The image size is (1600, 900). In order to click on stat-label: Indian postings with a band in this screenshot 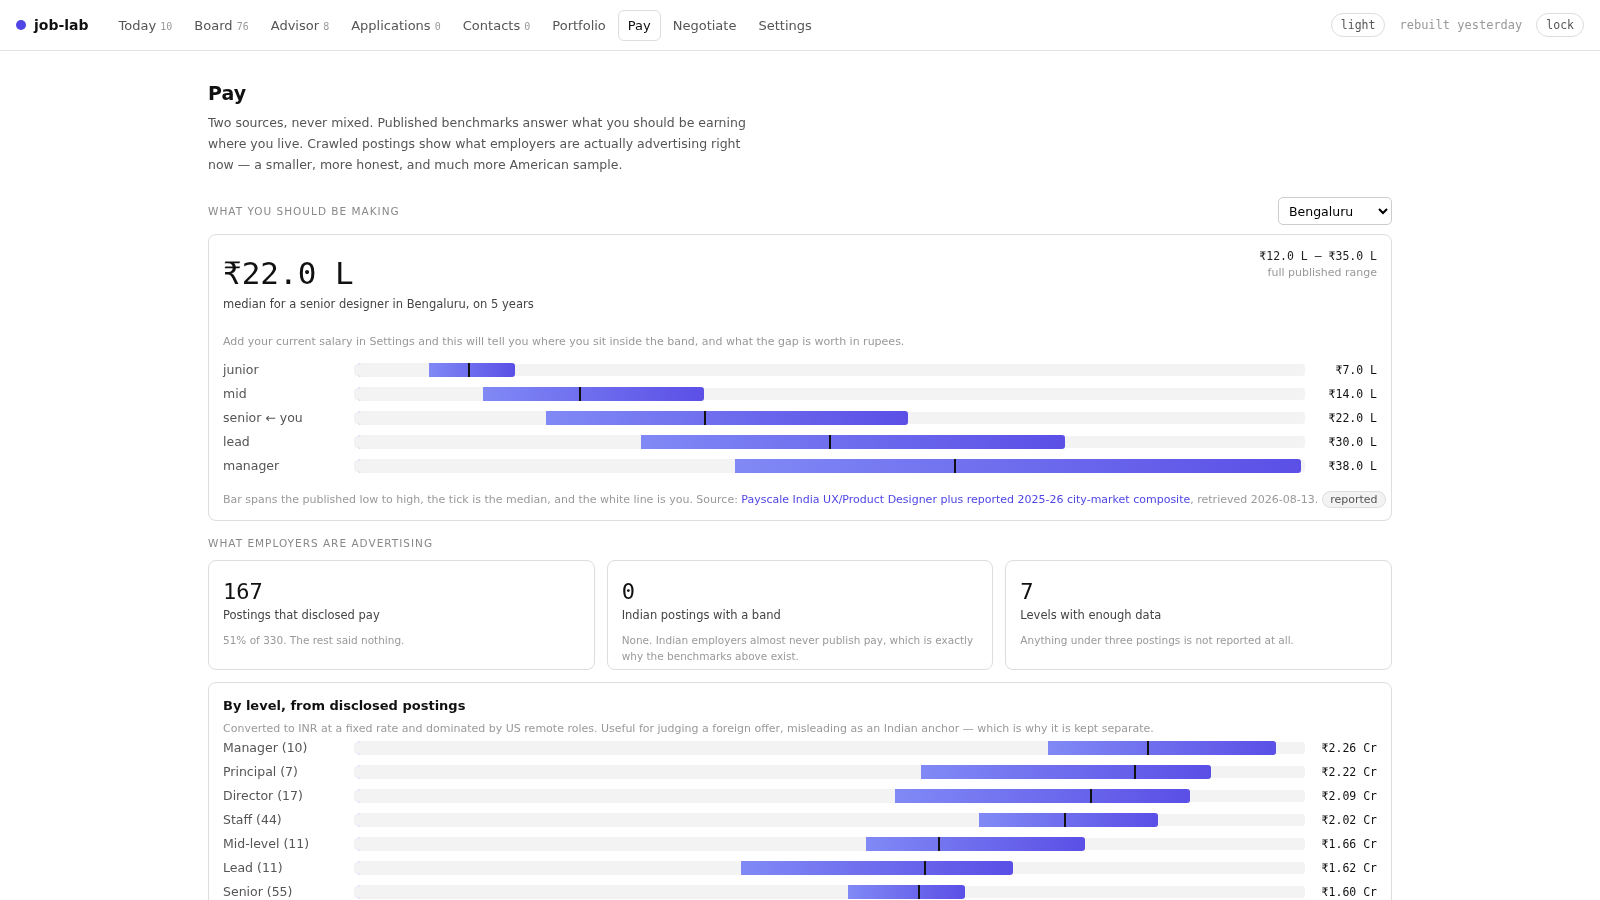, I will do `click(701, 615)`.